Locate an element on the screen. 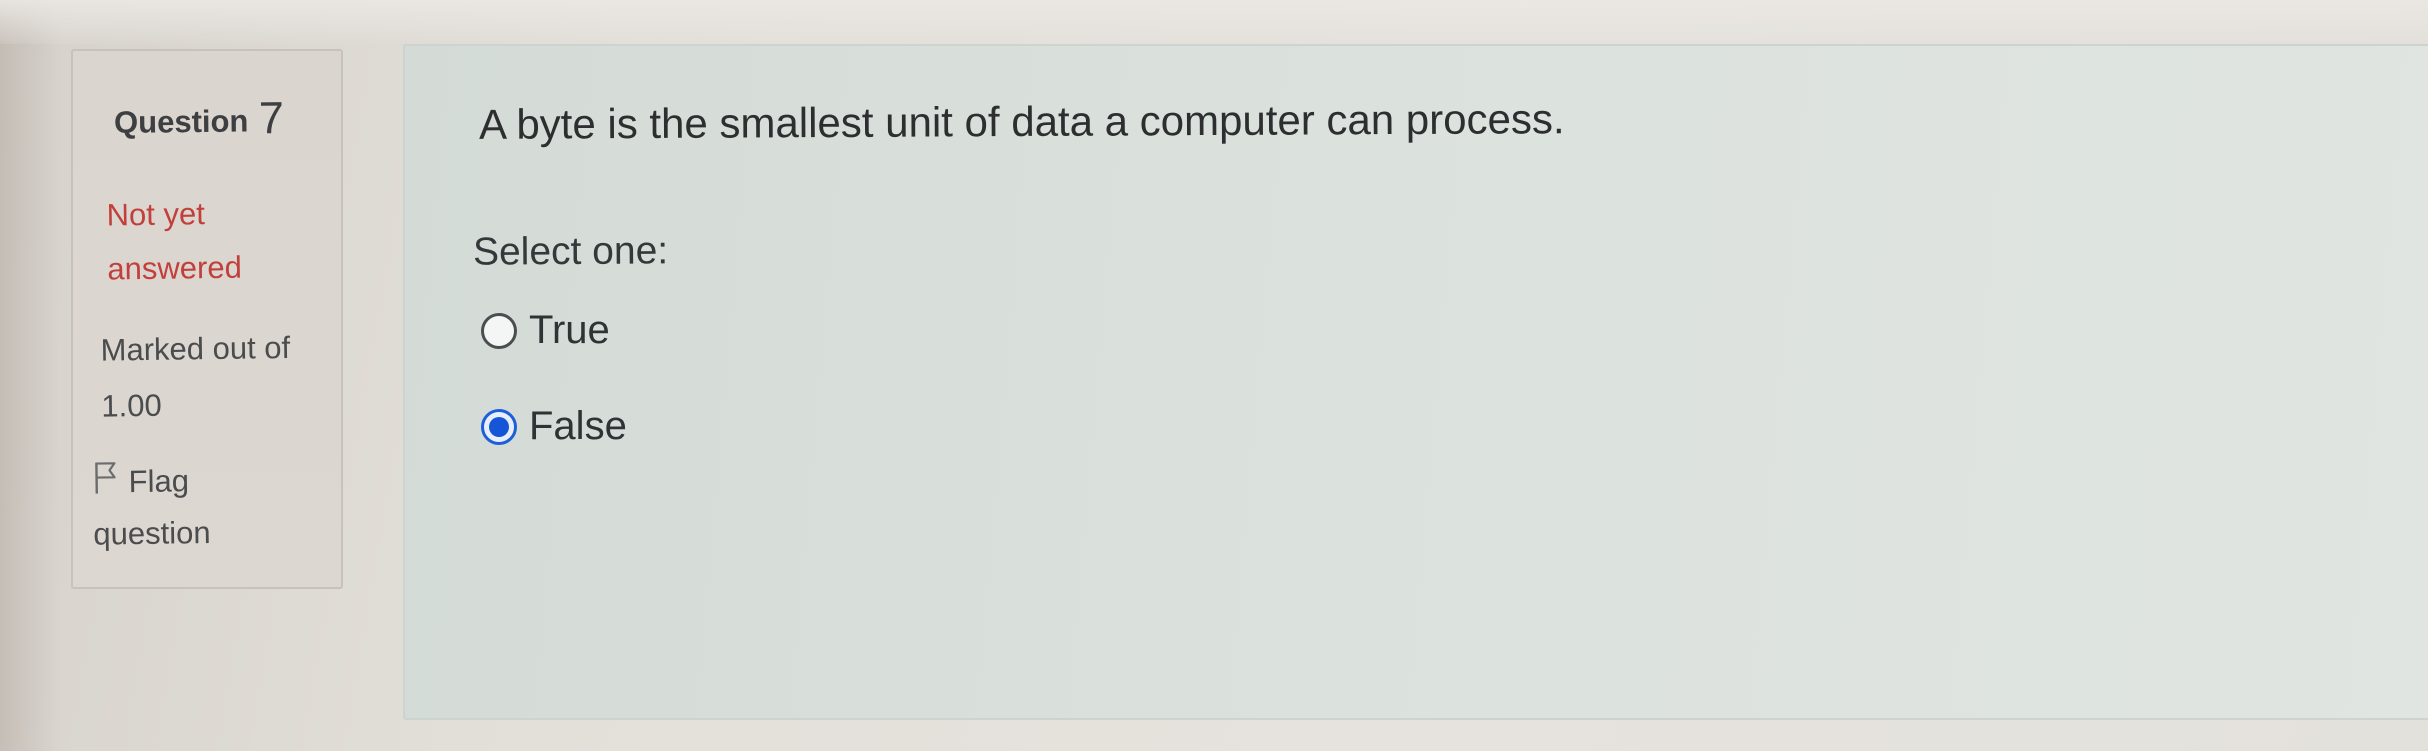  page-top-strip is located at coordinates (1214, 22).